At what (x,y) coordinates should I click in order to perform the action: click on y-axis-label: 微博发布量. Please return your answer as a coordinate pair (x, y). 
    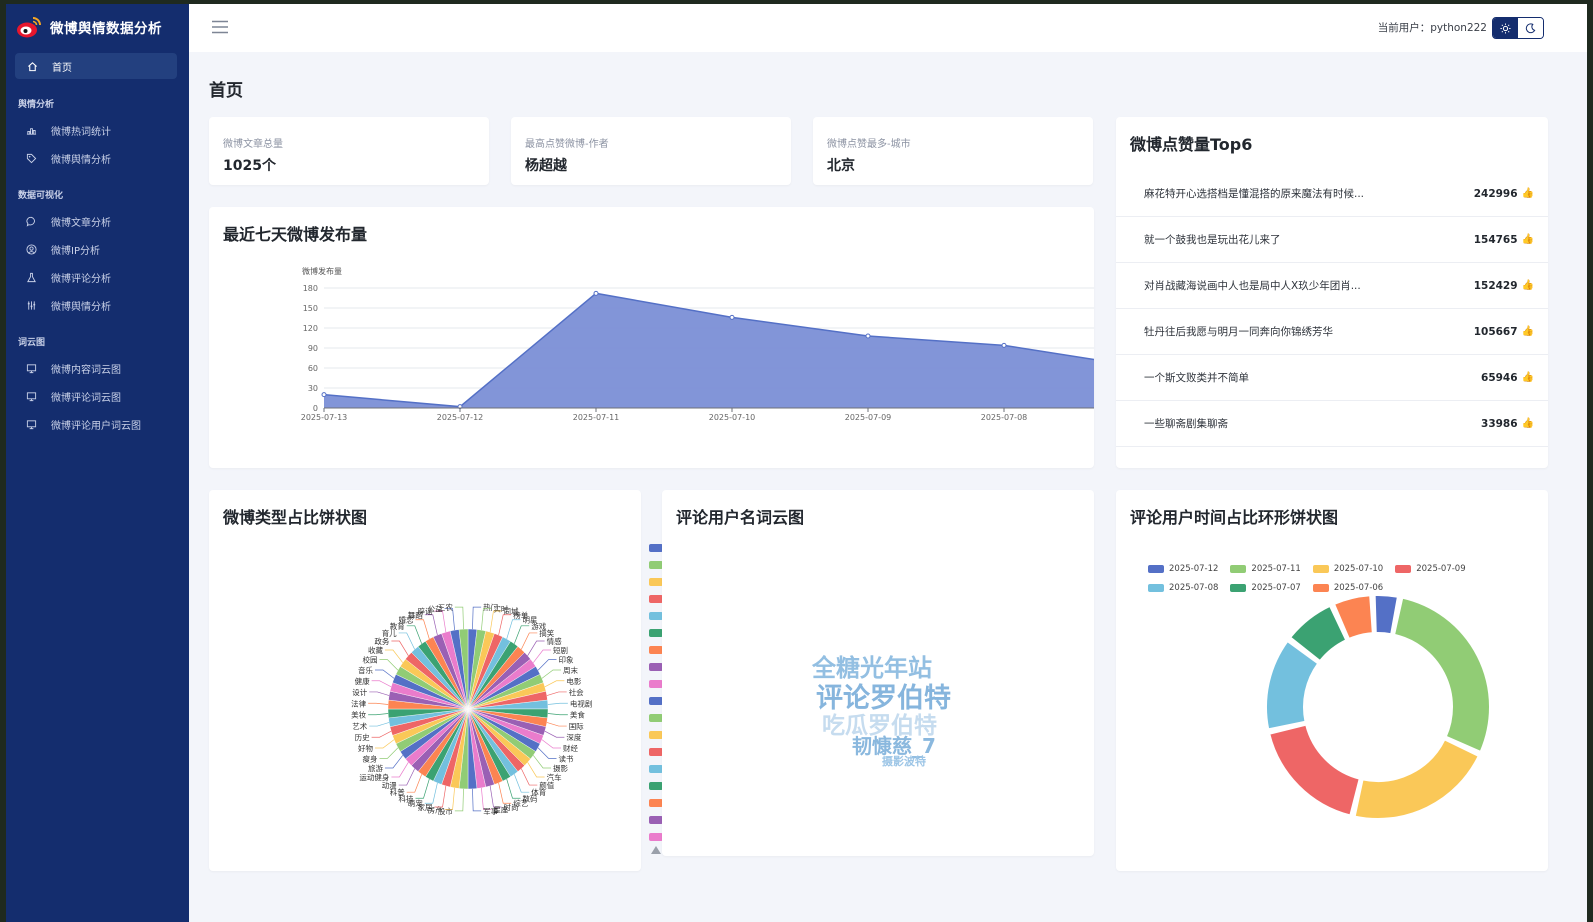
    Looking at the image, I should click on (322, 271).